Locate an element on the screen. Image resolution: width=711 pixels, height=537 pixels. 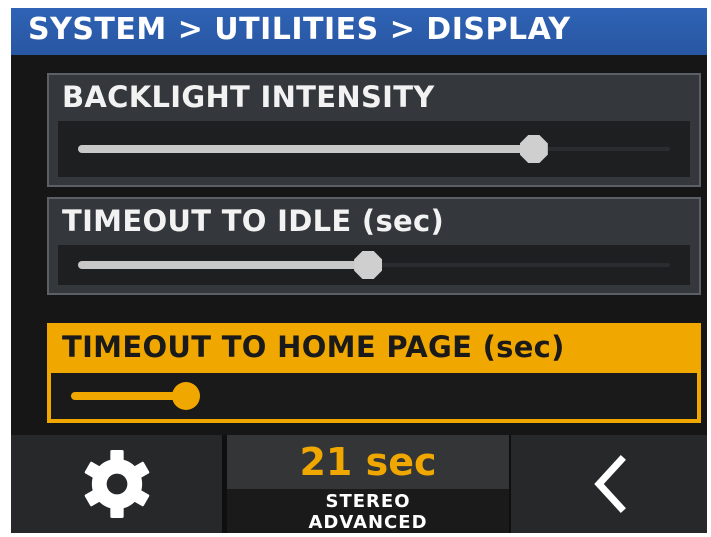
status-value: 21 sec is located at coordinates (368, 462).